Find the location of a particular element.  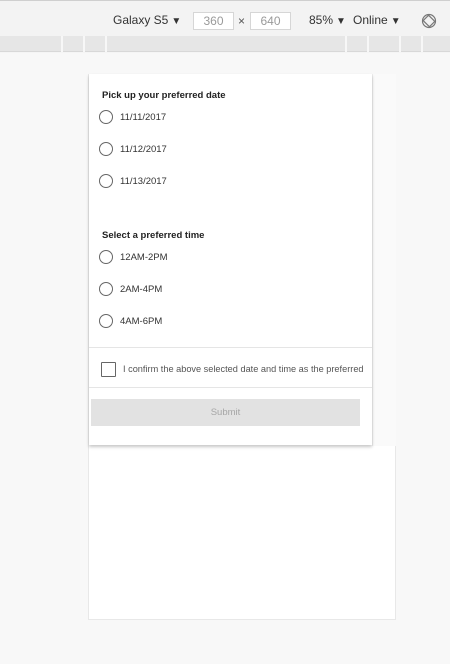

device-toolbar: Galaxy S5 ▼ 360 × 640 85% ▼ Online ▼ is located at coordinates (225, 18).